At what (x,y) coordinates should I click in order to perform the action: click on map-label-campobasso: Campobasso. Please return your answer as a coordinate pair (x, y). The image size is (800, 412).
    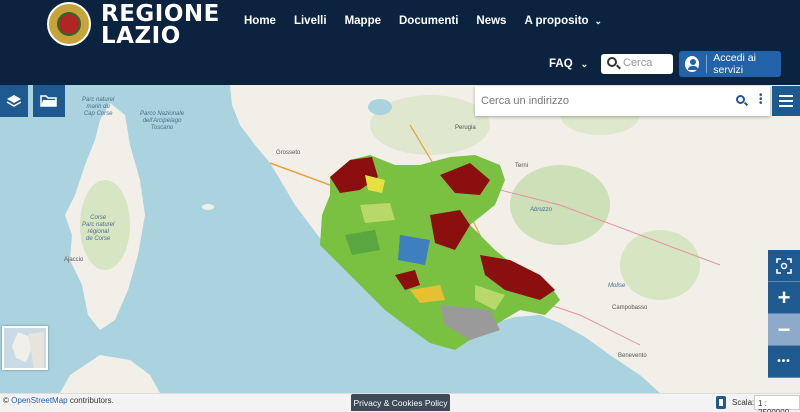
    Looking at the image, I should click on (630, 308).